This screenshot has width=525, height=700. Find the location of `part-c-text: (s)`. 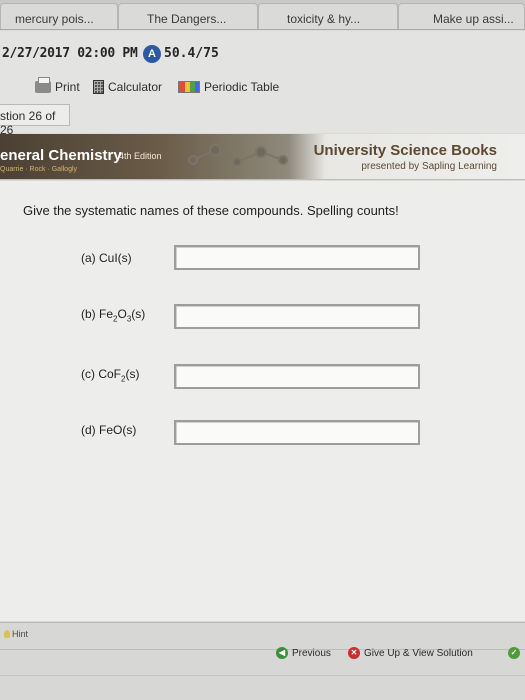

part-c-text: (s) is located at coordinates (132, 374).